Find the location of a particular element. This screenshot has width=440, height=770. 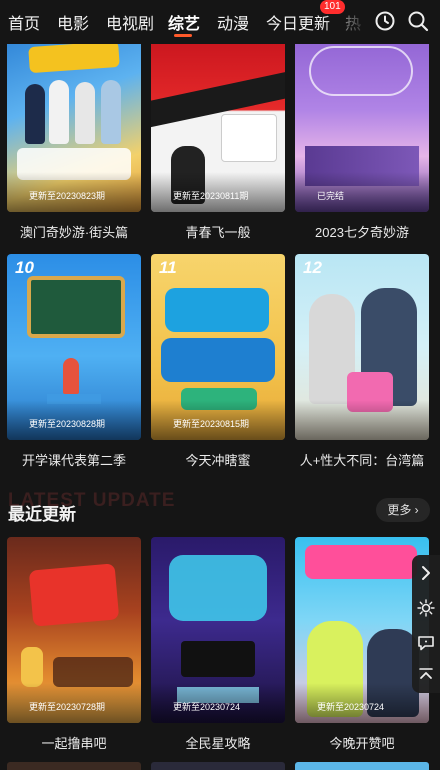

show-title: 青春飞一般 is located at coordinates (218, 232).